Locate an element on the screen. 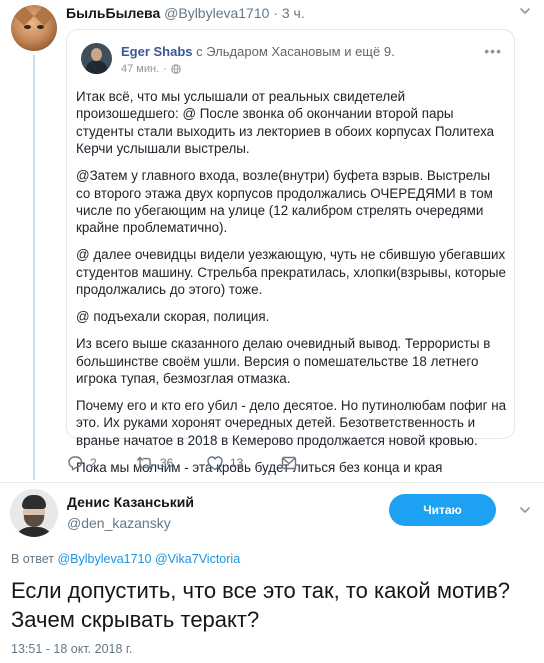 The width and height of the screenshot is (544, 663). mention-link: @Vika7Victoria is located at coordinates (197, 559).